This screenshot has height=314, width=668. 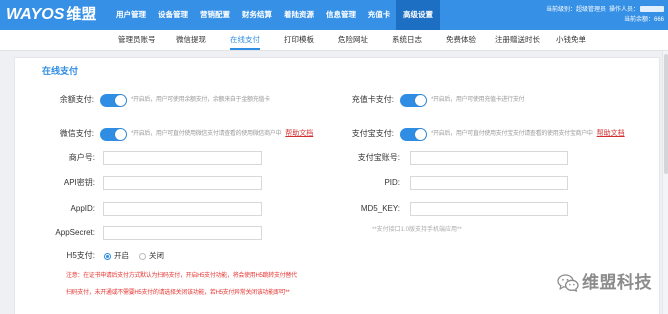 What do you see at coordinates (191, 40) in the screenshot?
I see `tab-wechat-withdrawal: 微信提现` at bounding box center [191, 40].